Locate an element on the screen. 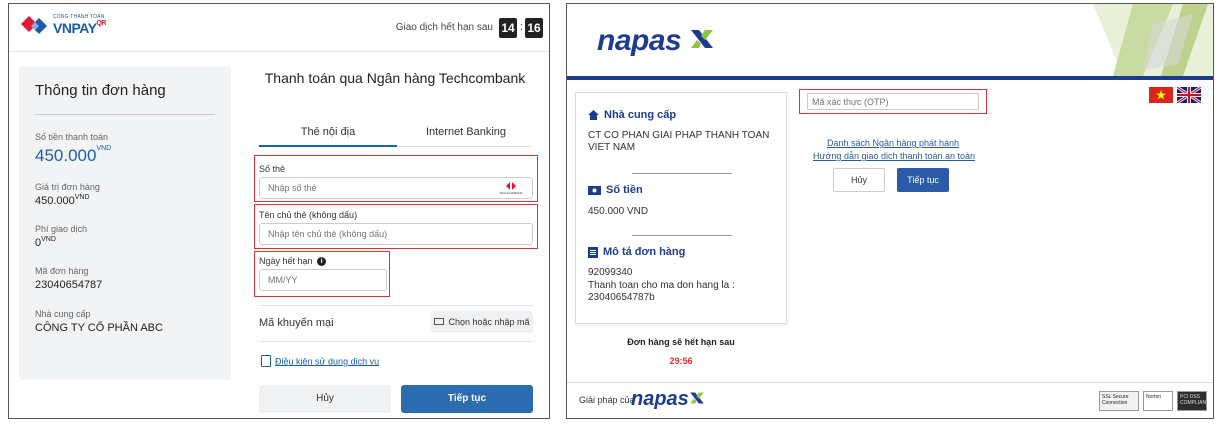 This screenshot has height=424, width=1220. home-icon is located at coordinates (593, 115).